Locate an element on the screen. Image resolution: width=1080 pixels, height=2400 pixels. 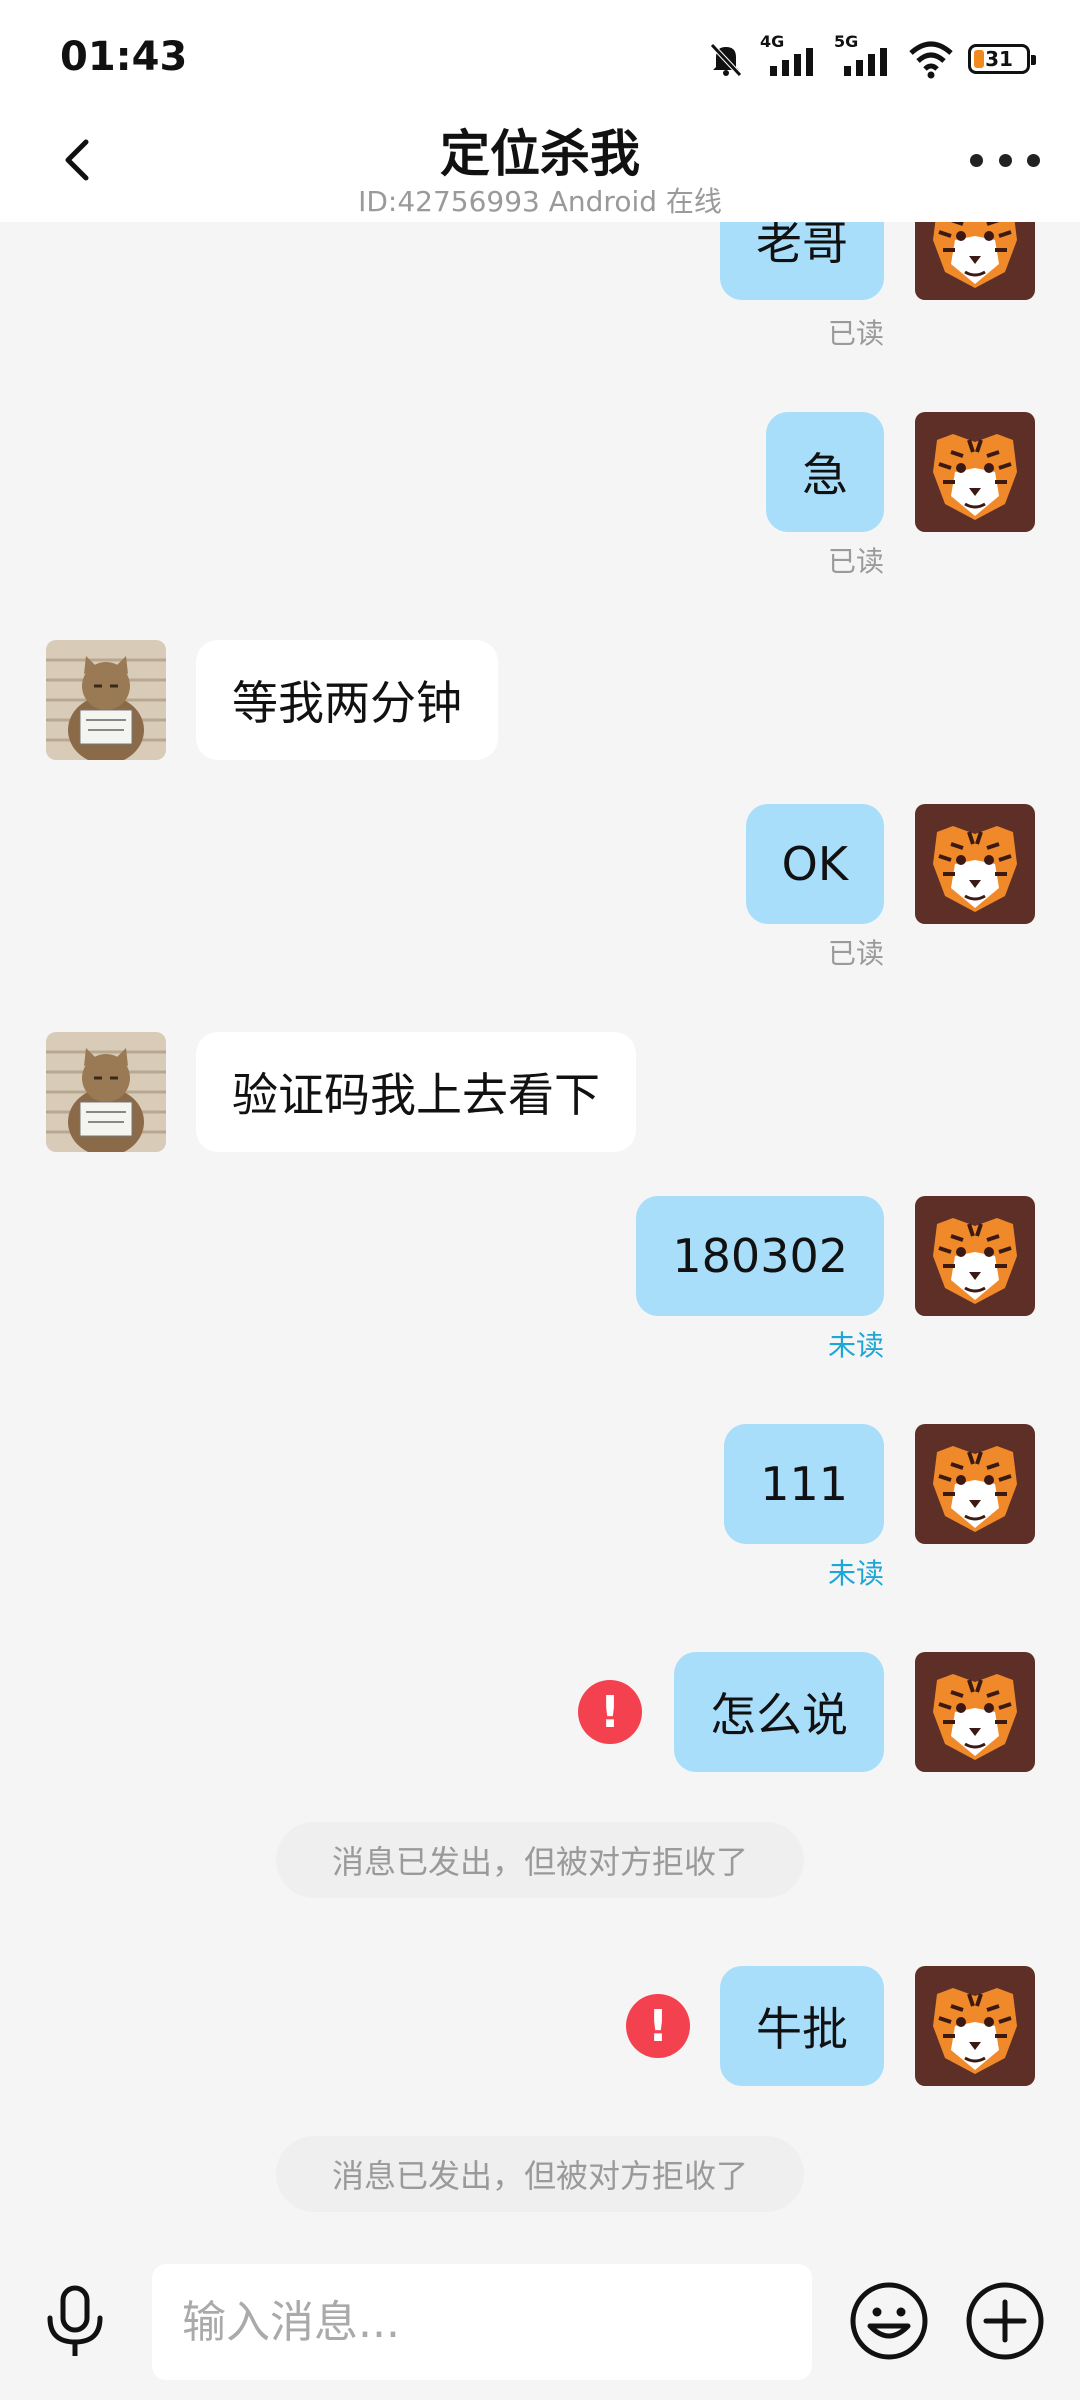
more-icon is located at coordinates (1005, 160).